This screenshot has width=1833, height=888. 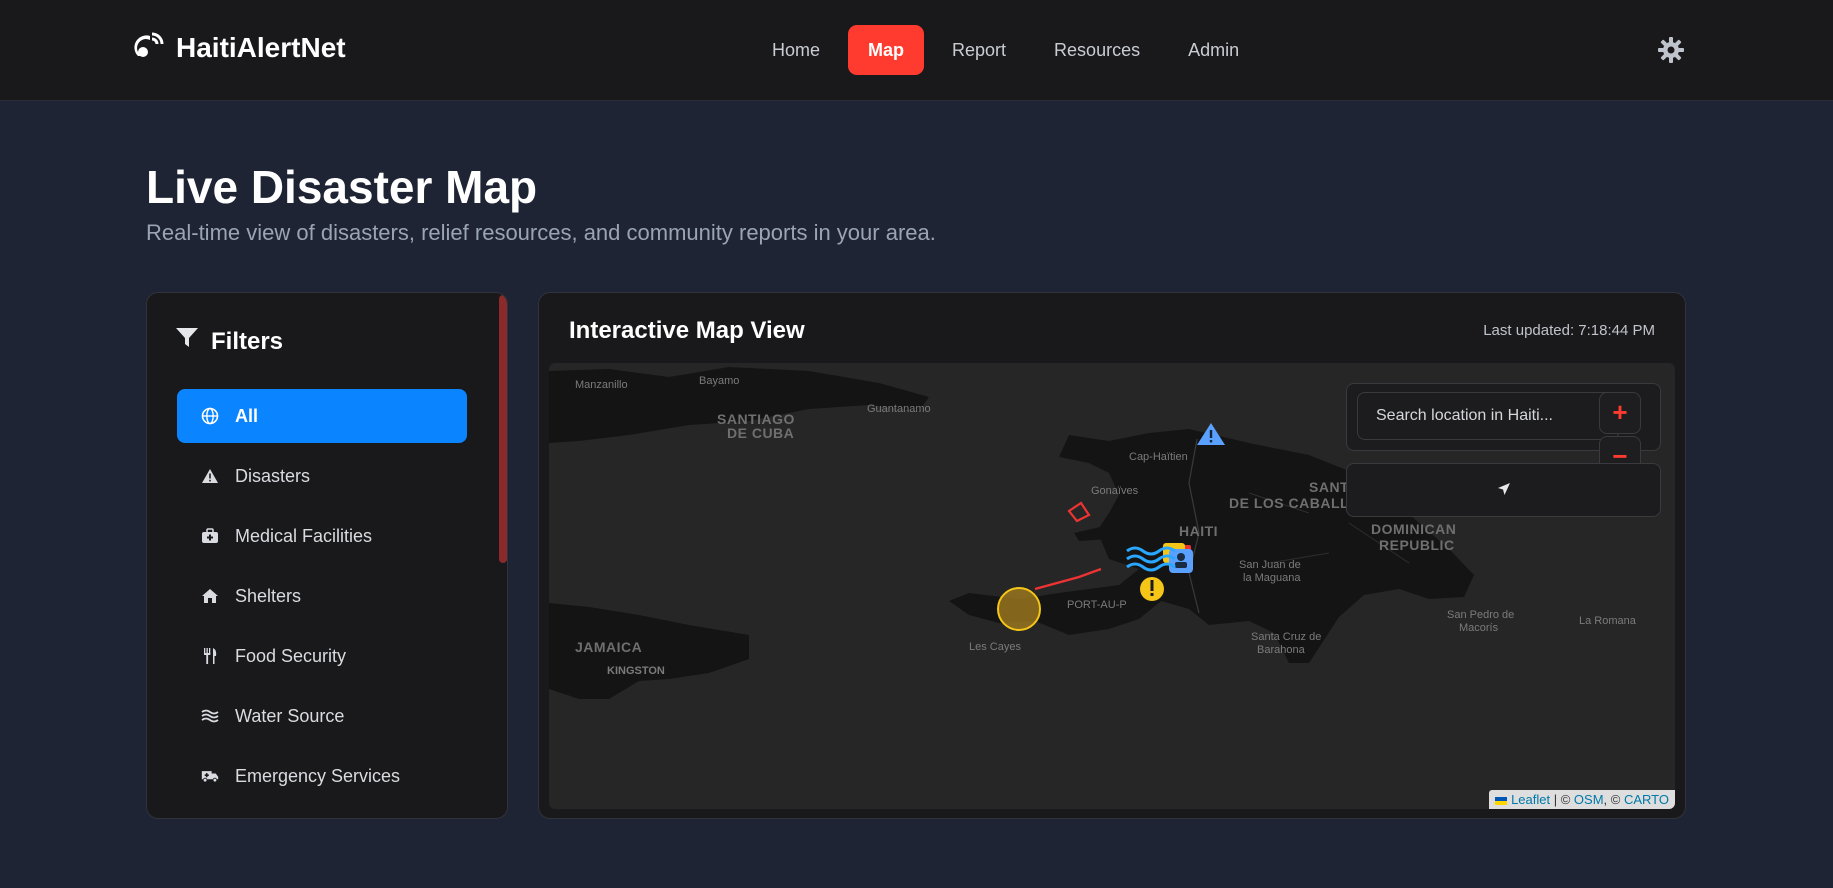 What do you see at coordinates (318, 775) in the screenshot?
I see `filter-label: Emergency Services` at bounding box center [318, 775].